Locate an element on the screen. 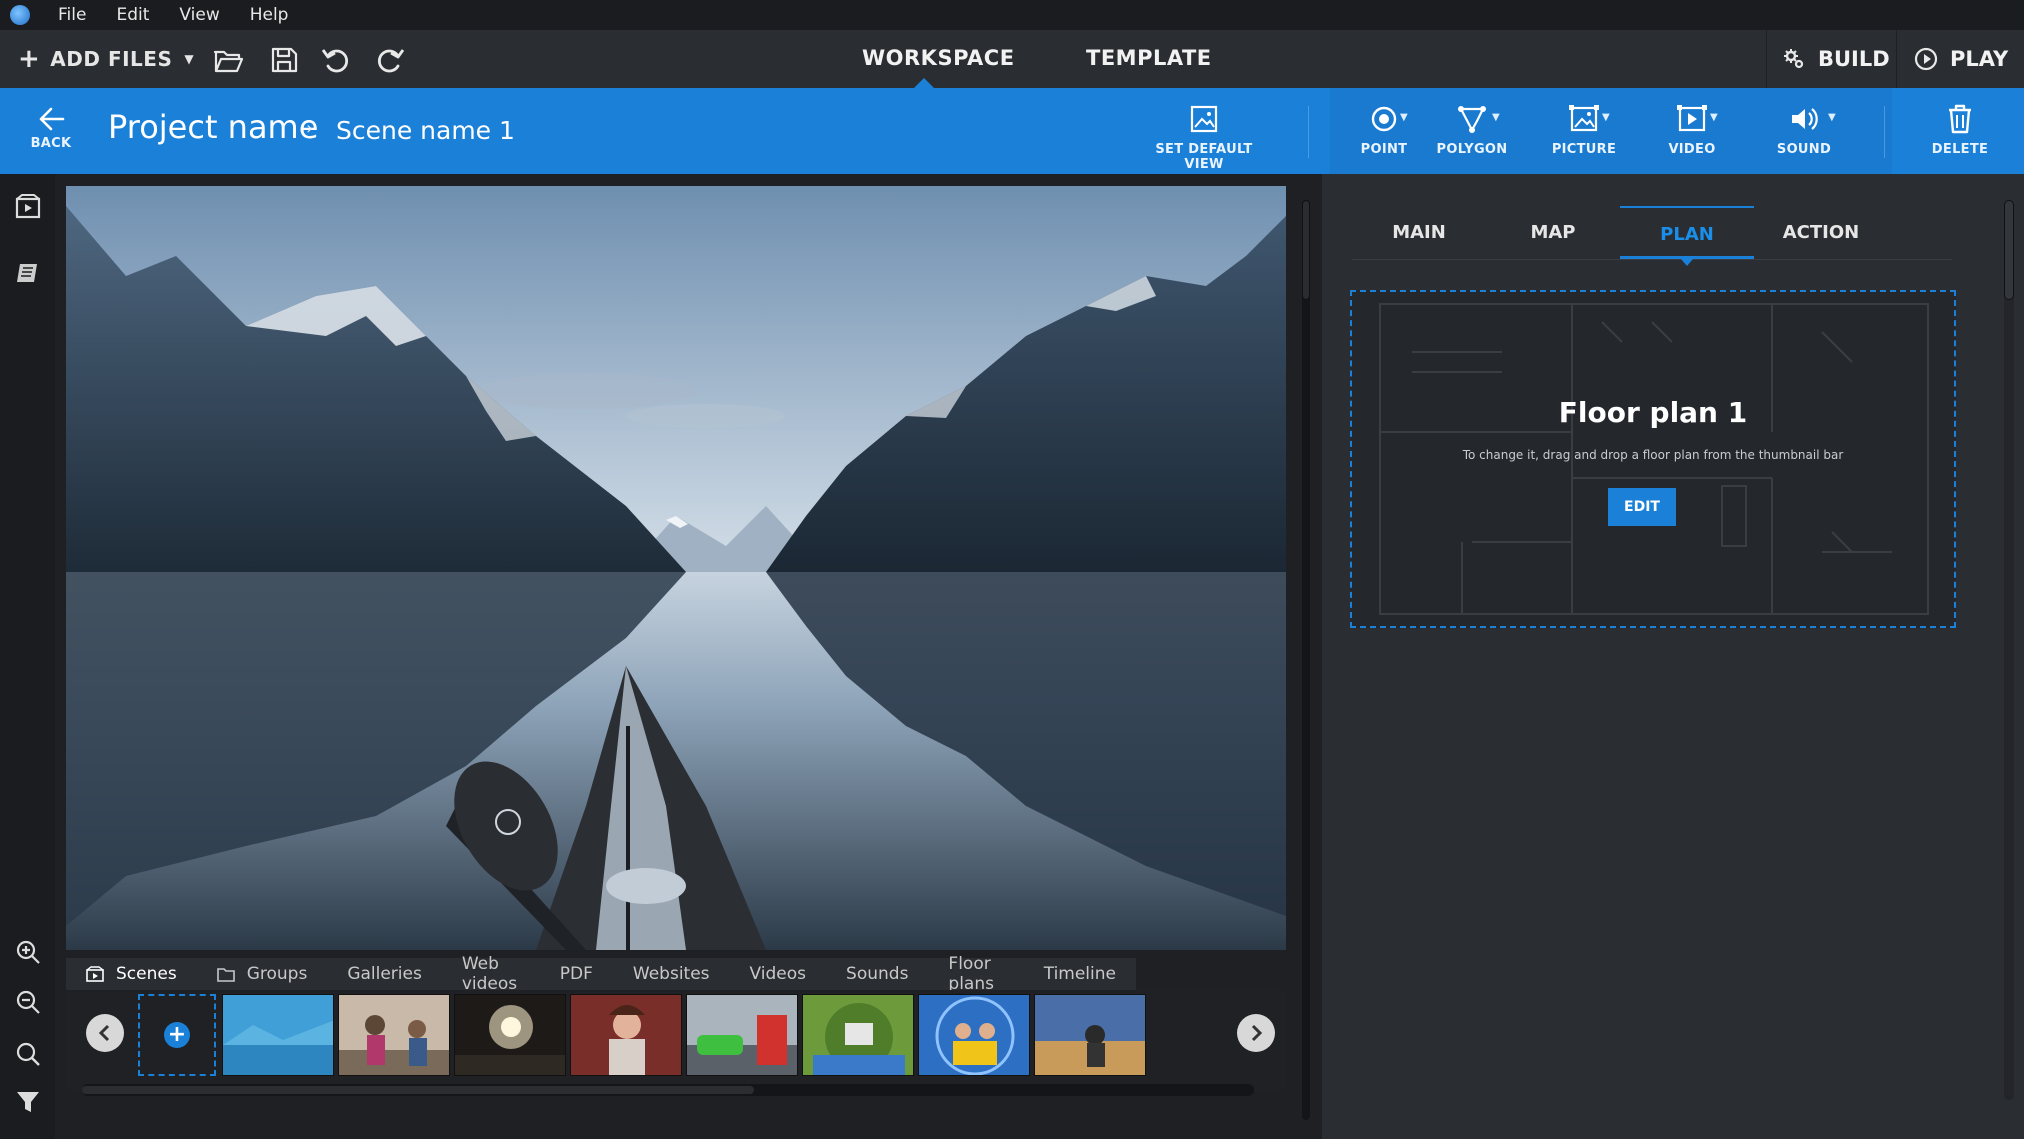 Image resolution: width=2024 pixels, height=1139 pixels. undo-button is located at coordinates (336, 60).